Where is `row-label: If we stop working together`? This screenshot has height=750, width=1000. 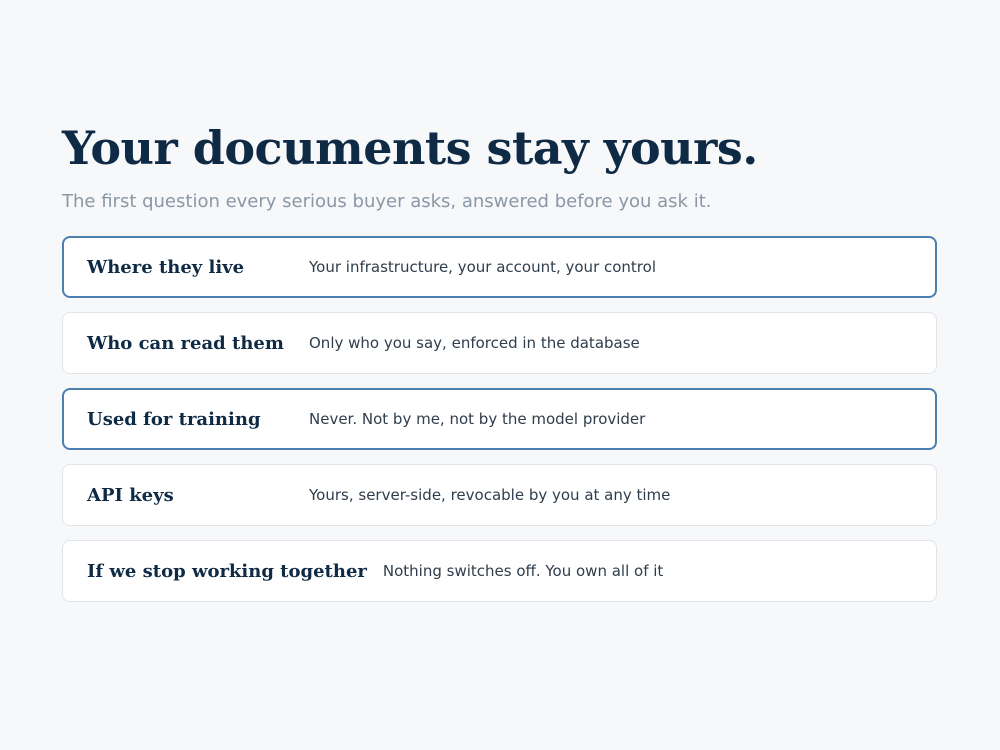
row-label: If we stop working together is located at coordinates (227, 571).